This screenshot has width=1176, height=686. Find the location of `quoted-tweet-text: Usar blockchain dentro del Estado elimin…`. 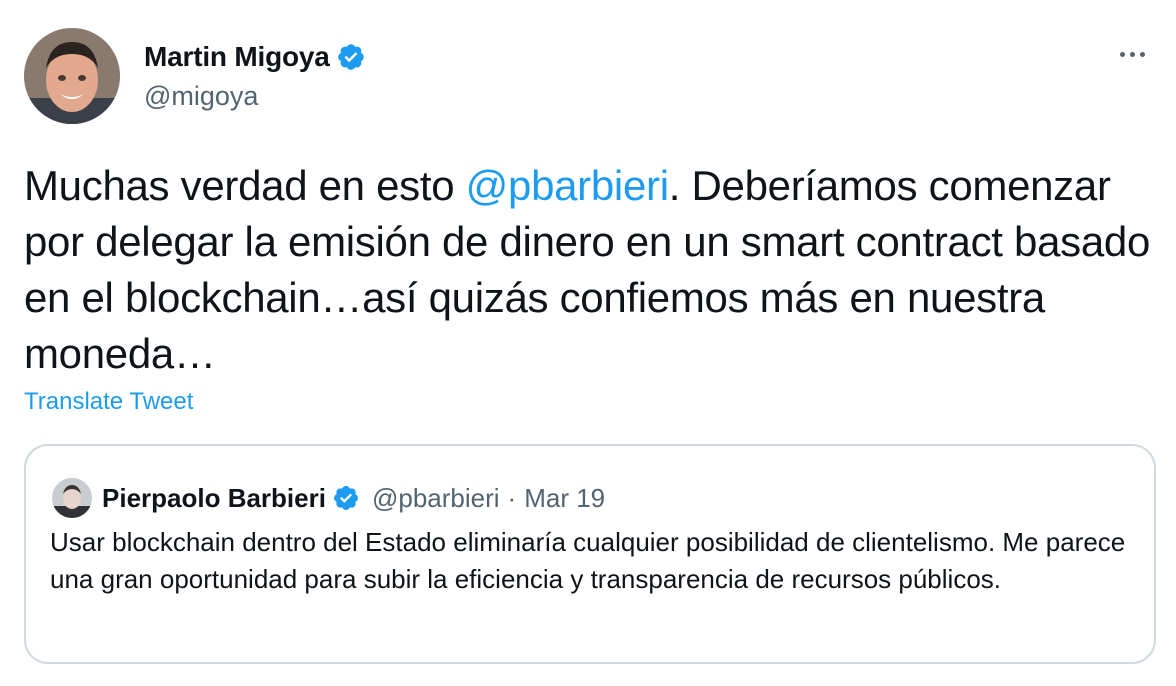

quoted-tweet-text: Usar blockchain dentro del Estado elimin… is located at coordinates (588, 560).